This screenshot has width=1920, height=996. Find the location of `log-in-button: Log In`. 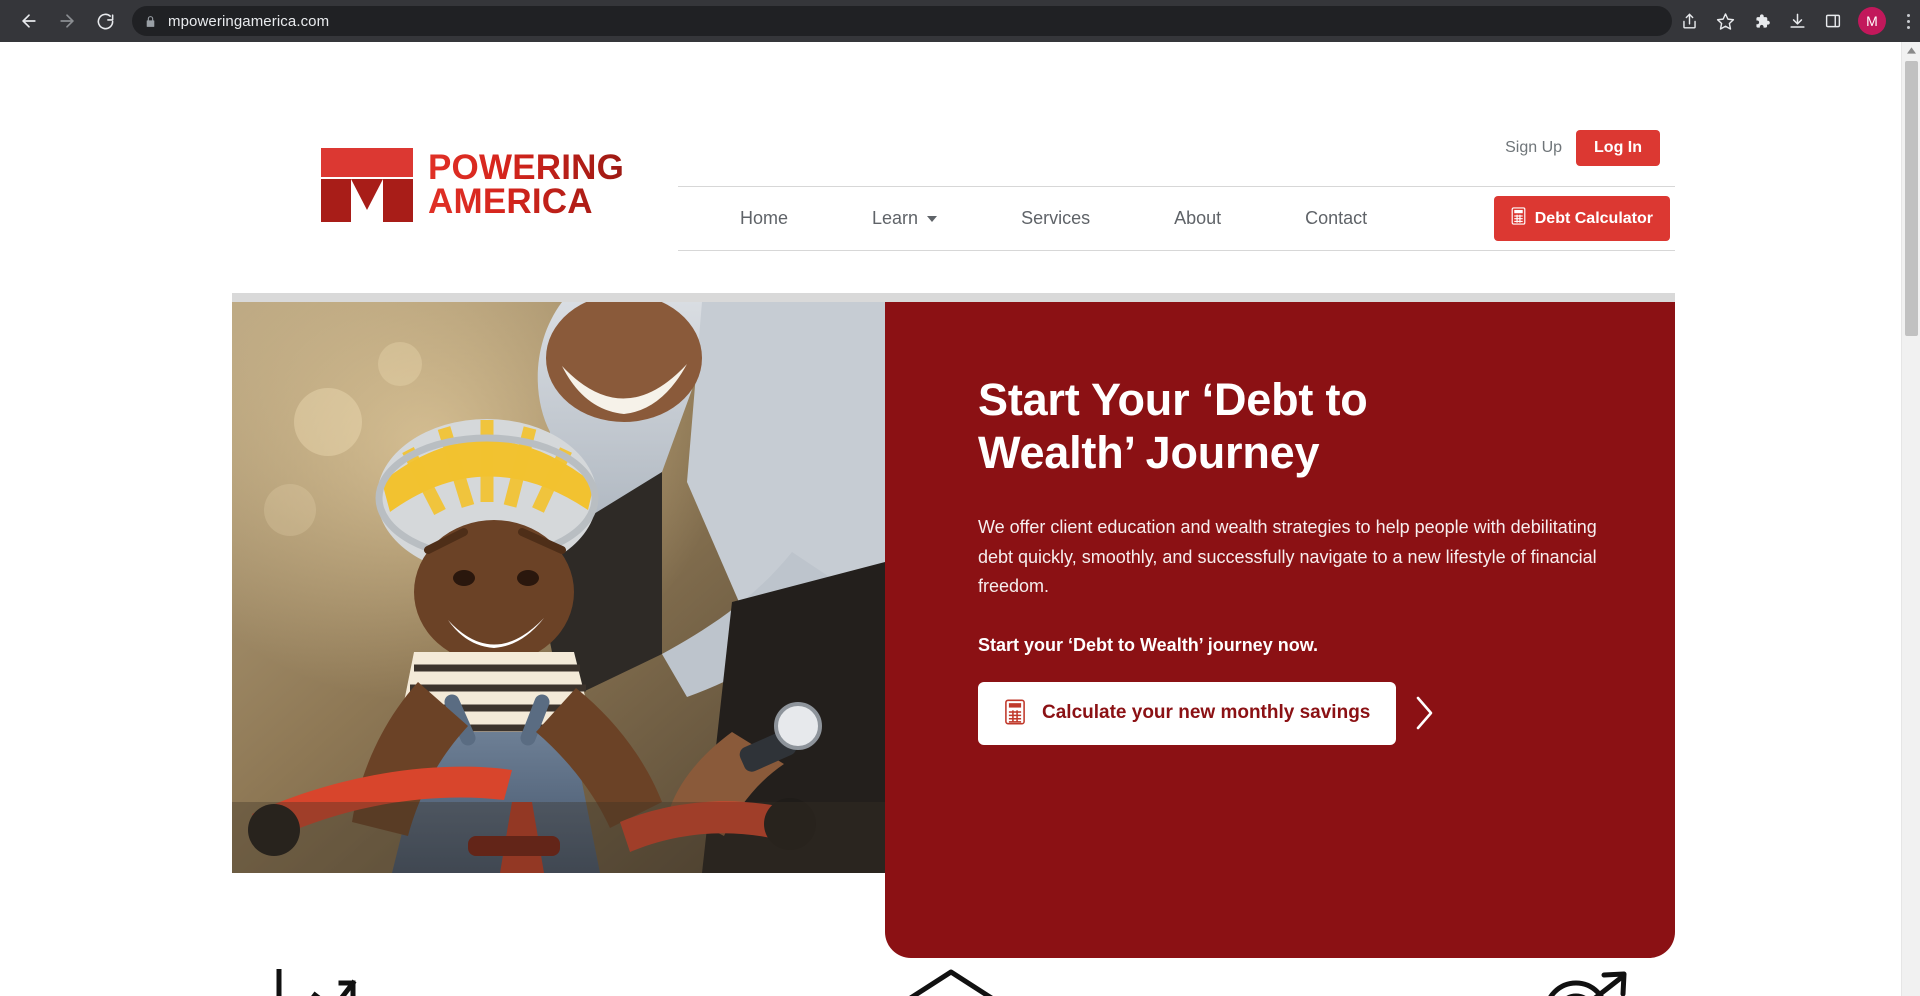

log-in-button: Log In is located at coordinates (1618, 148).